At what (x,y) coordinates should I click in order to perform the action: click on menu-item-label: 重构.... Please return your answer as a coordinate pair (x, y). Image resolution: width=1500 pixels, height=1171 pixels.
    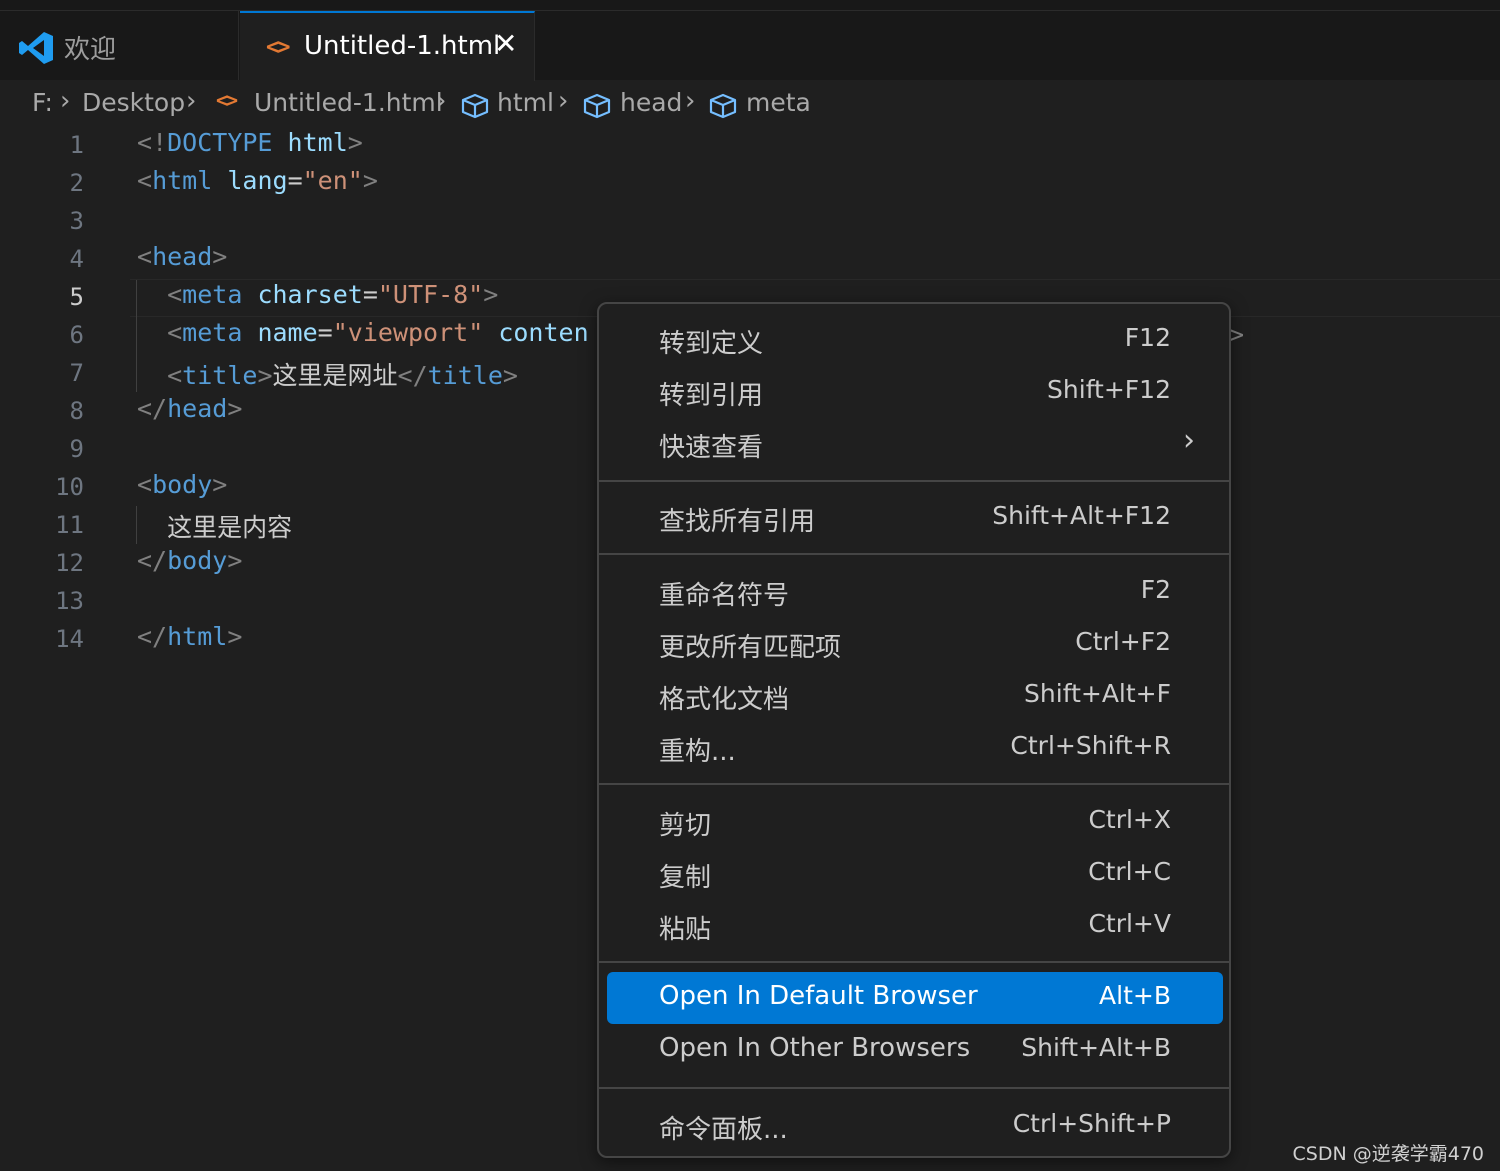
    Looking at the image, I should click on (697, 752).